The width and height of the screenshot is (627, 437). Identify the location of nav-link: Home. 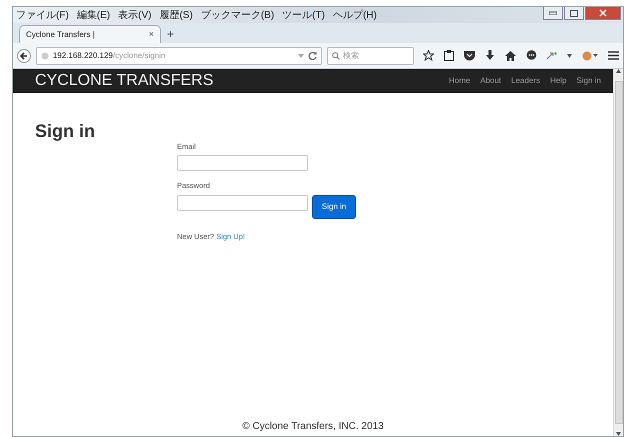
(459, 81).